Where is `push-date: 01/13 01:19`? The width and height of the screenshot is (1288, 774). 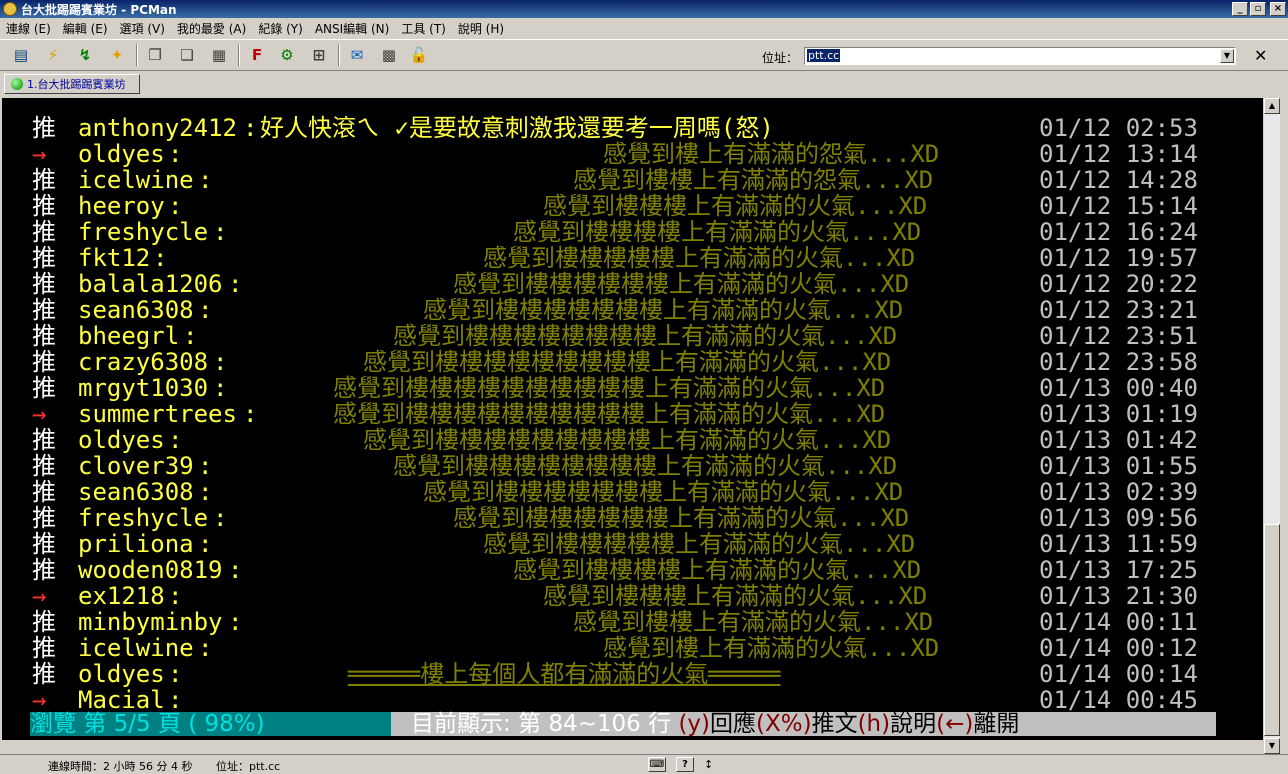 push-date: 01/13 01:19 is located at coordinates (1118, 414).